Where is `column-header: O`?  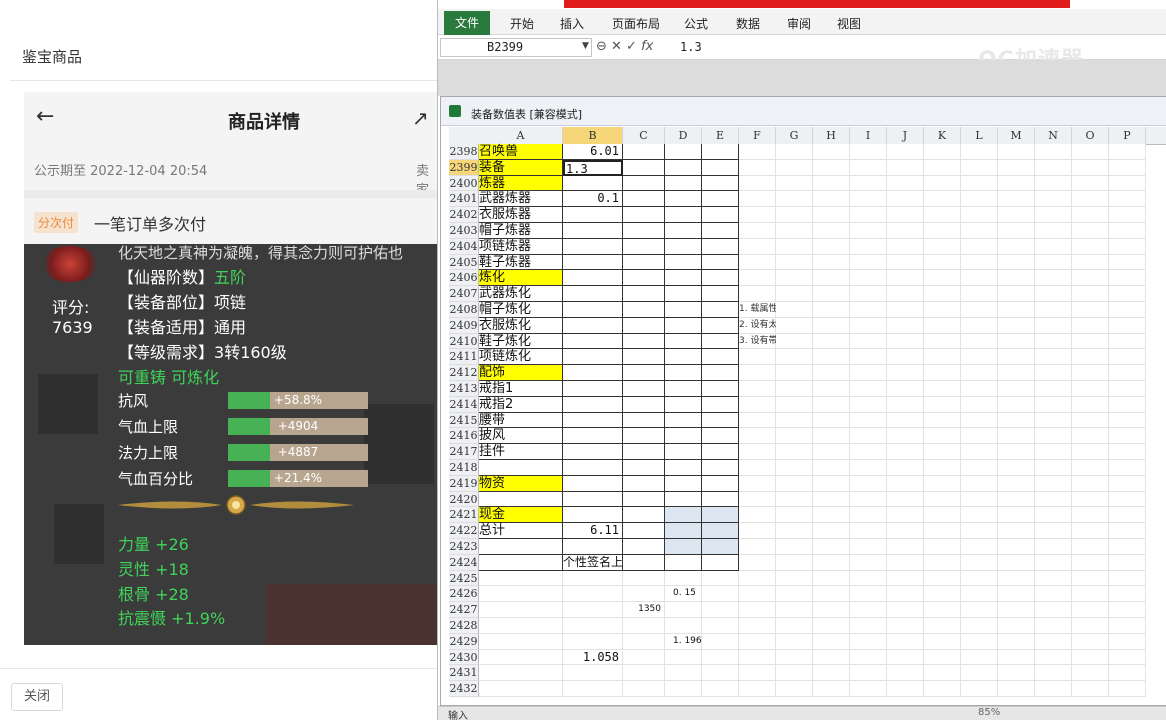
column-header: O is located at coordinates (1090, 136).